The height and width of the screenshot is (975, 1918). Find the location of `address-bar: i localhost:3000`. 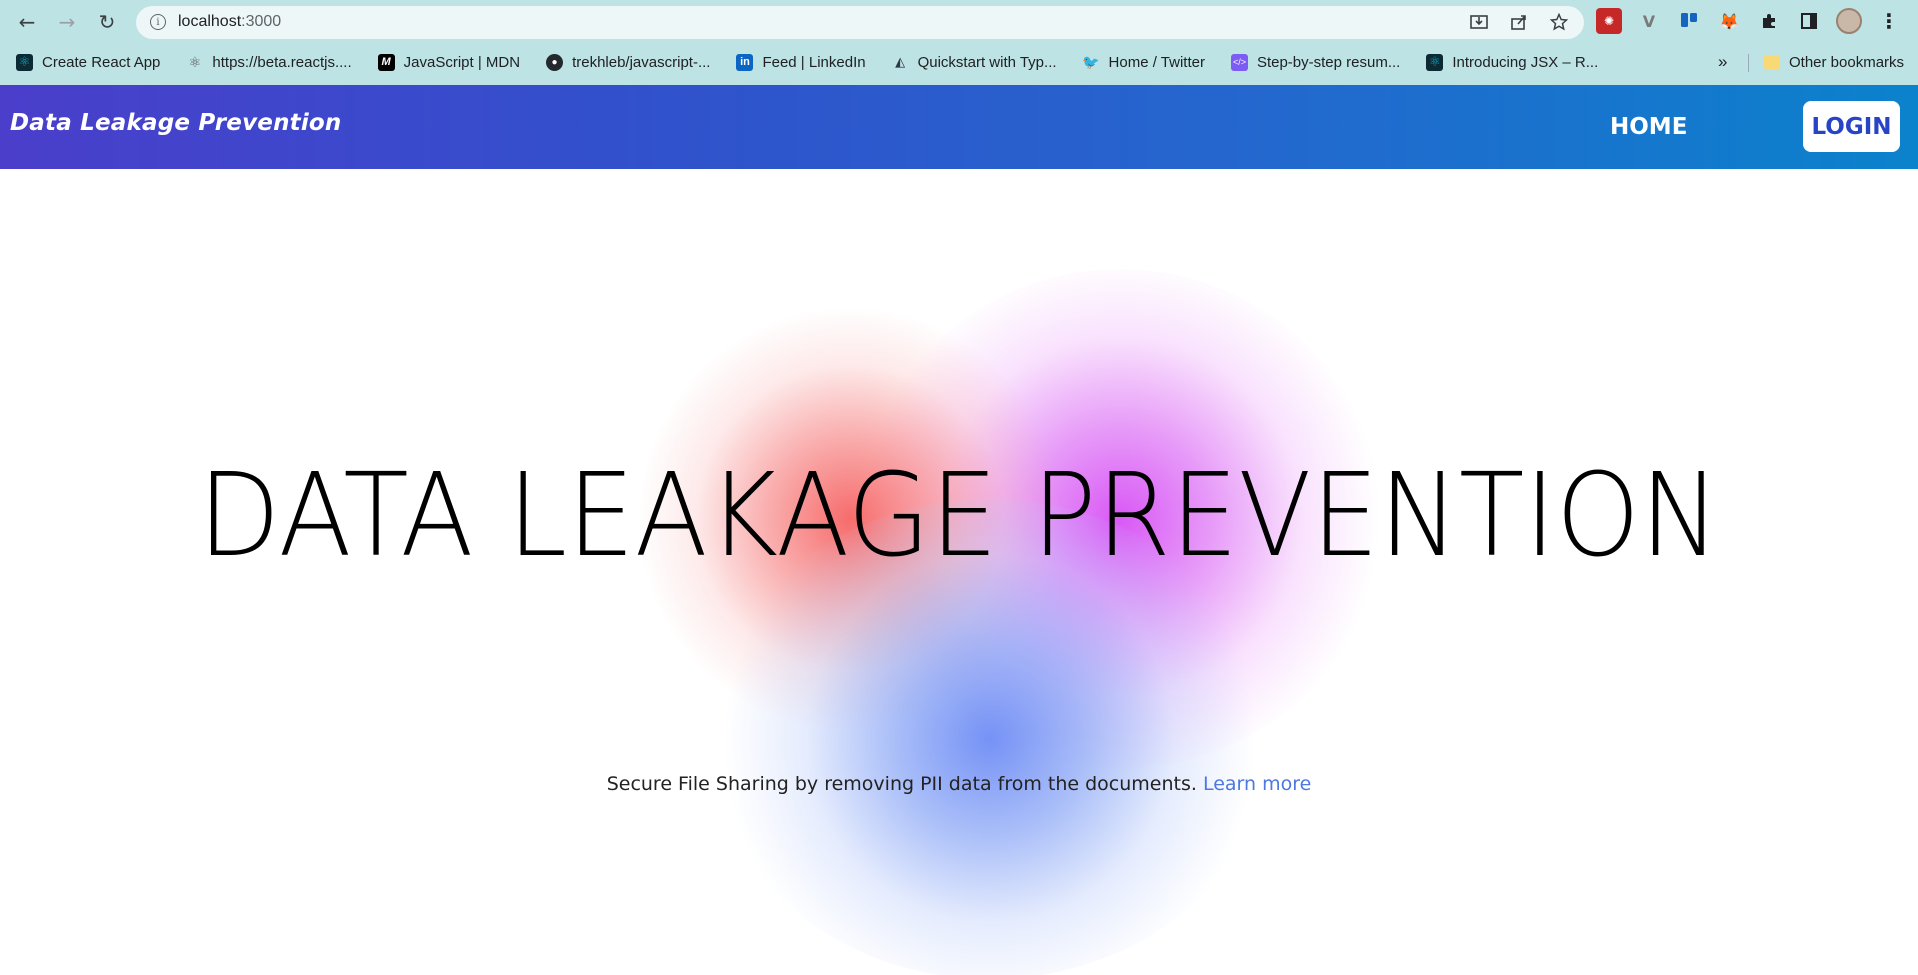

address-bar: i localhost:3000 is located at coordinates (860, 22).